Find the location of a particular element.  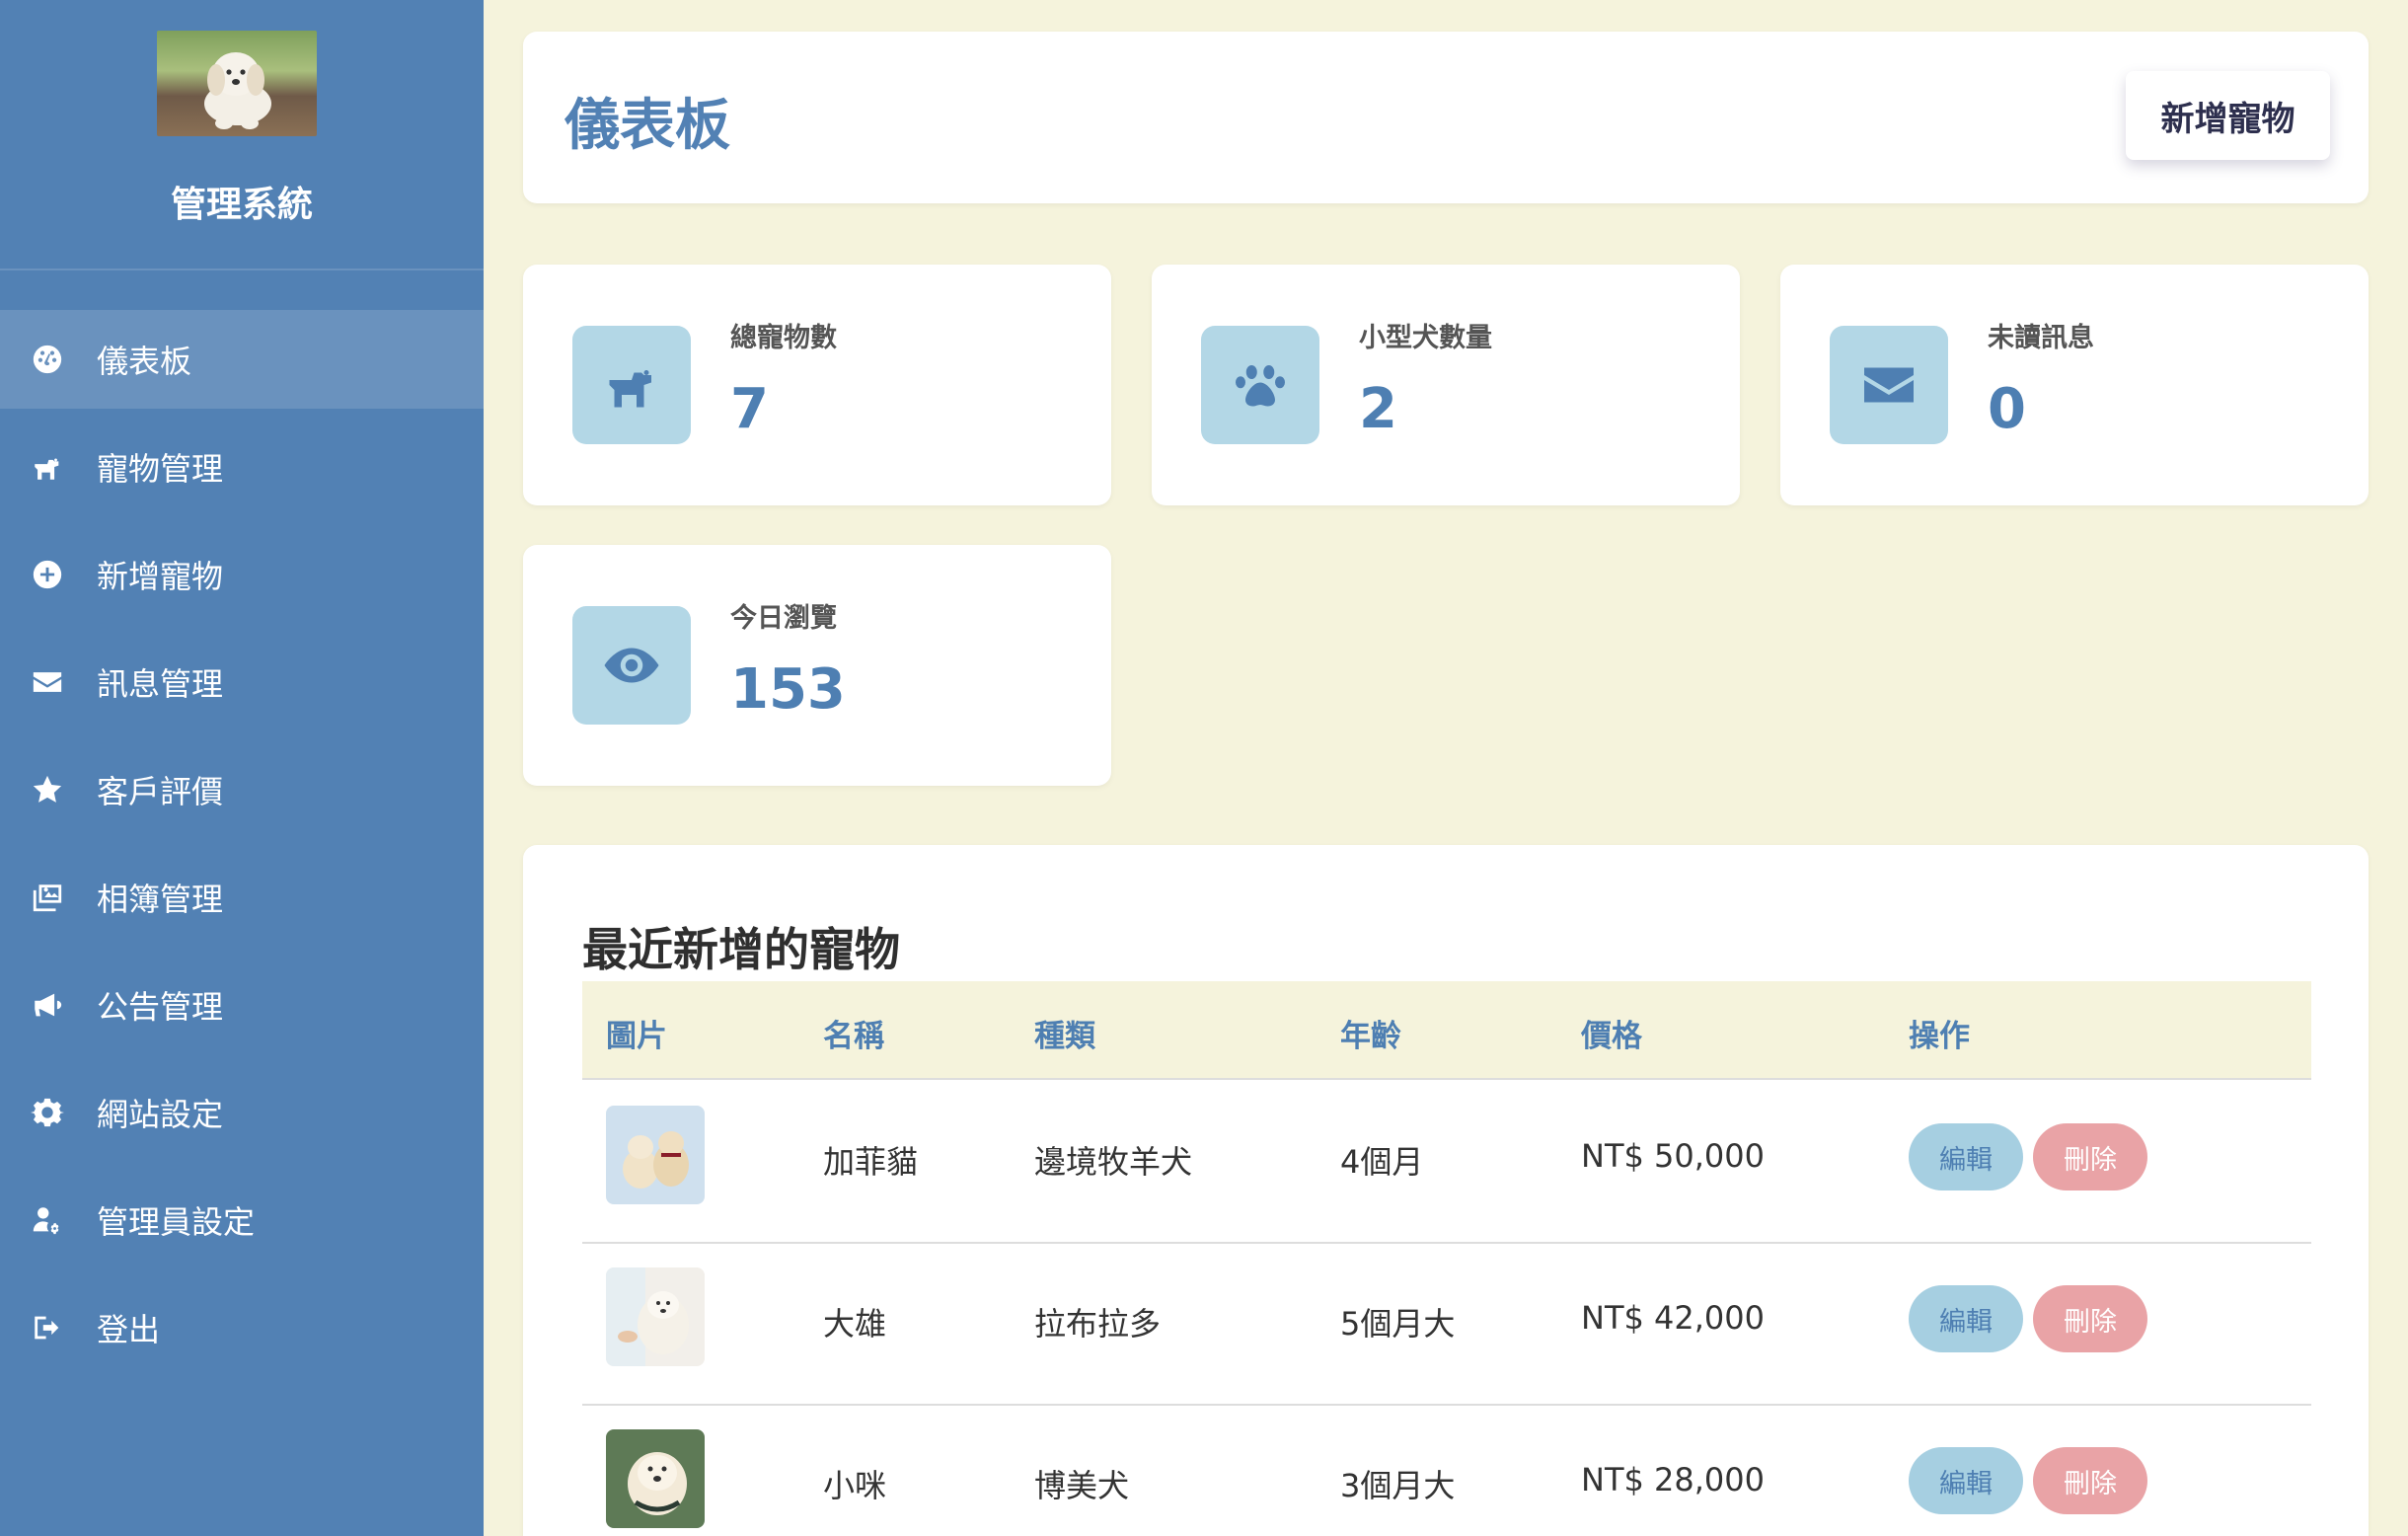

sidebar-item-reviews: 客戶評價 is located at coordinates (242, 789).